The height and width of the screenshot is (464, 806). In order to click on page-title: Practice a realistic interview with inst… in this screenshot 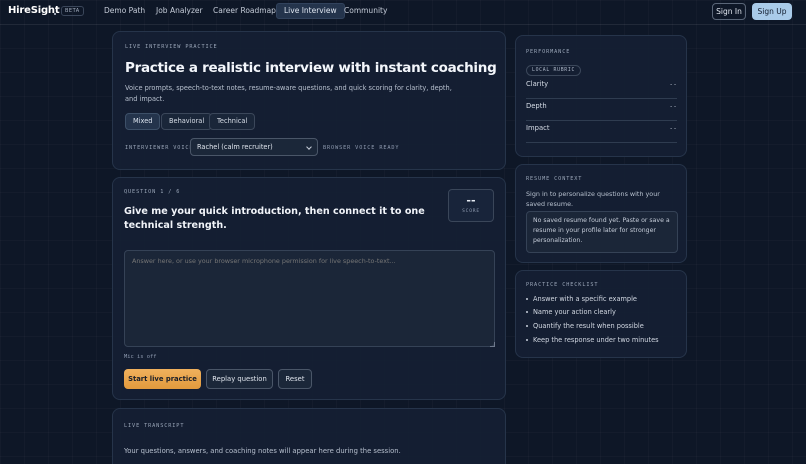, I will do `click(311, 68)`.